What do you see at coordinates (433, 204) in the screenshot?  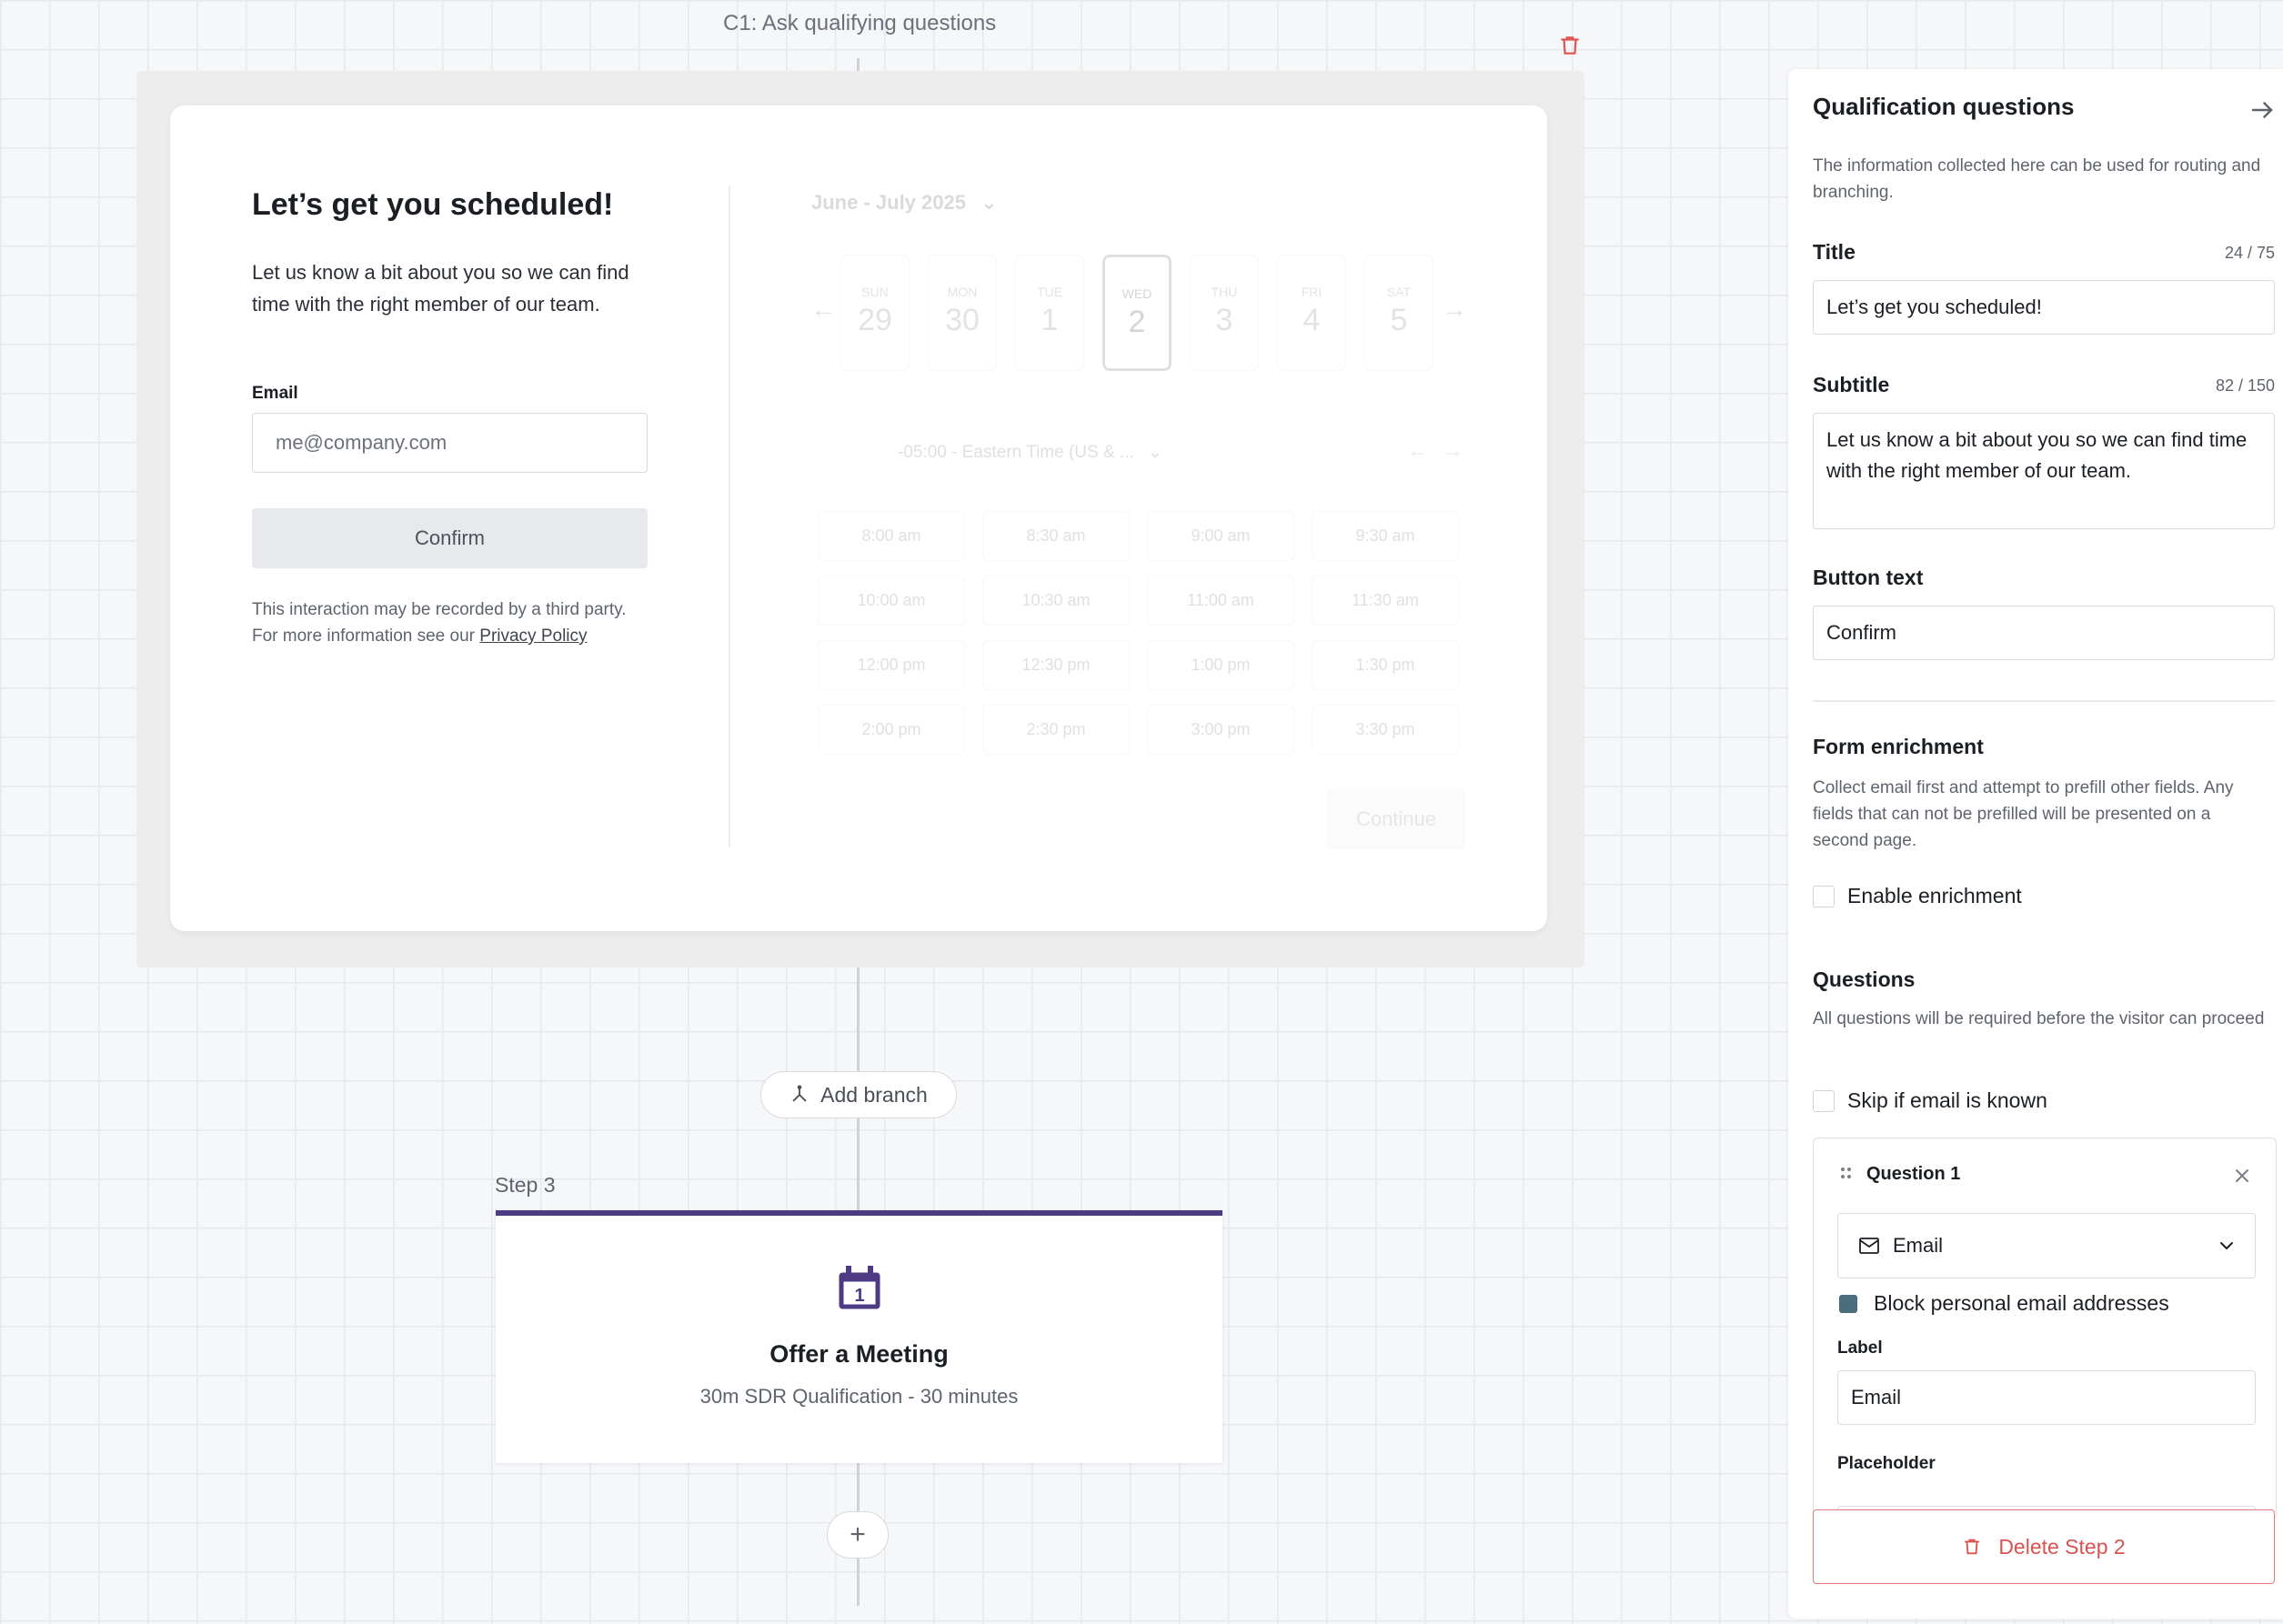 I see `preview-title: Let’s get you scheduled!` at bounding box center [433, 204].